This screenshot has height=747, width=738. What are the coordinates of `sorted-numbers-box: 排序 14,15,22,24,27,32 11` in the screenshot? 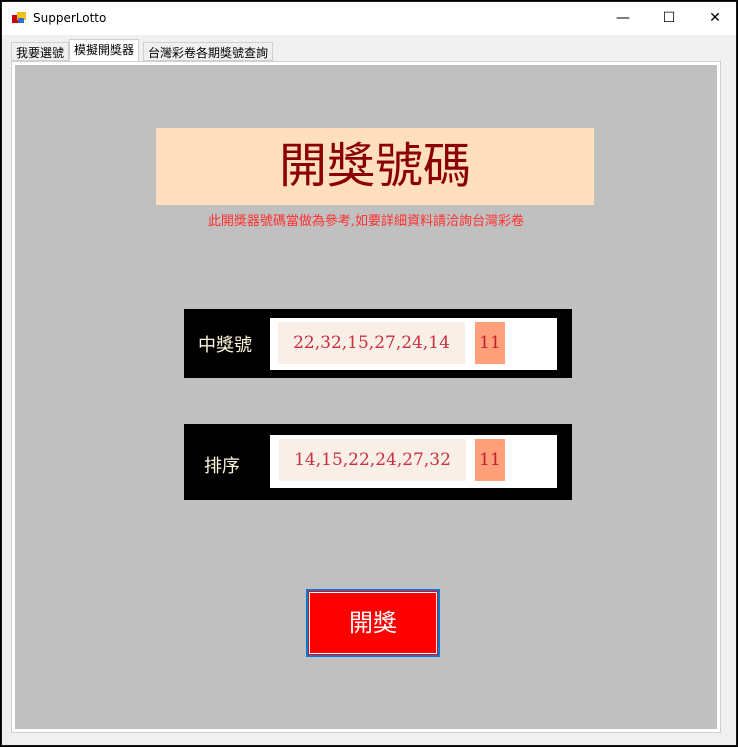 It's located at (378, 462).